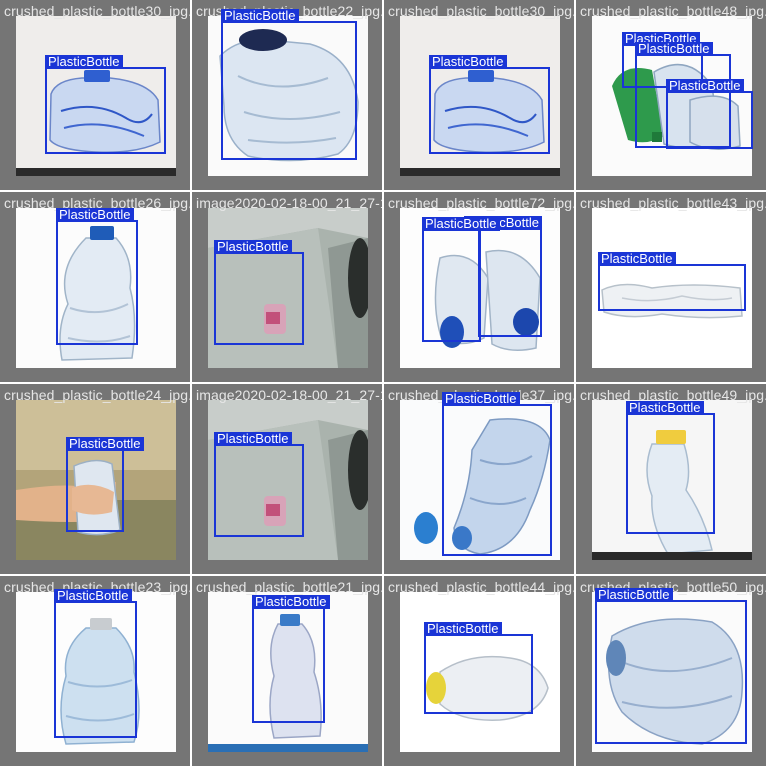 The width and height of the screenshot is (768, 768). I want to click on file-caption: crushed_plastic_bottle21_jpg.rf.d, so click(289, 587).